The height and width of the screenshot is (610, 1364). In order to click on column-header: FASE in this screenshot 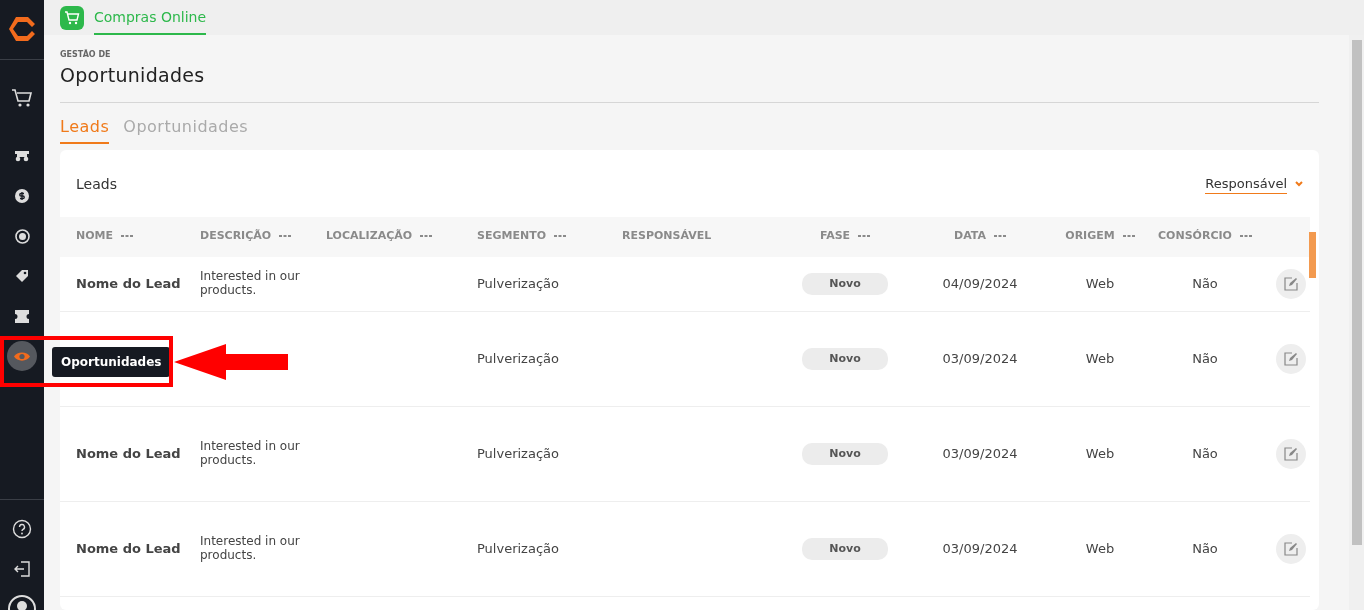, I will do `click(835, 236)`.